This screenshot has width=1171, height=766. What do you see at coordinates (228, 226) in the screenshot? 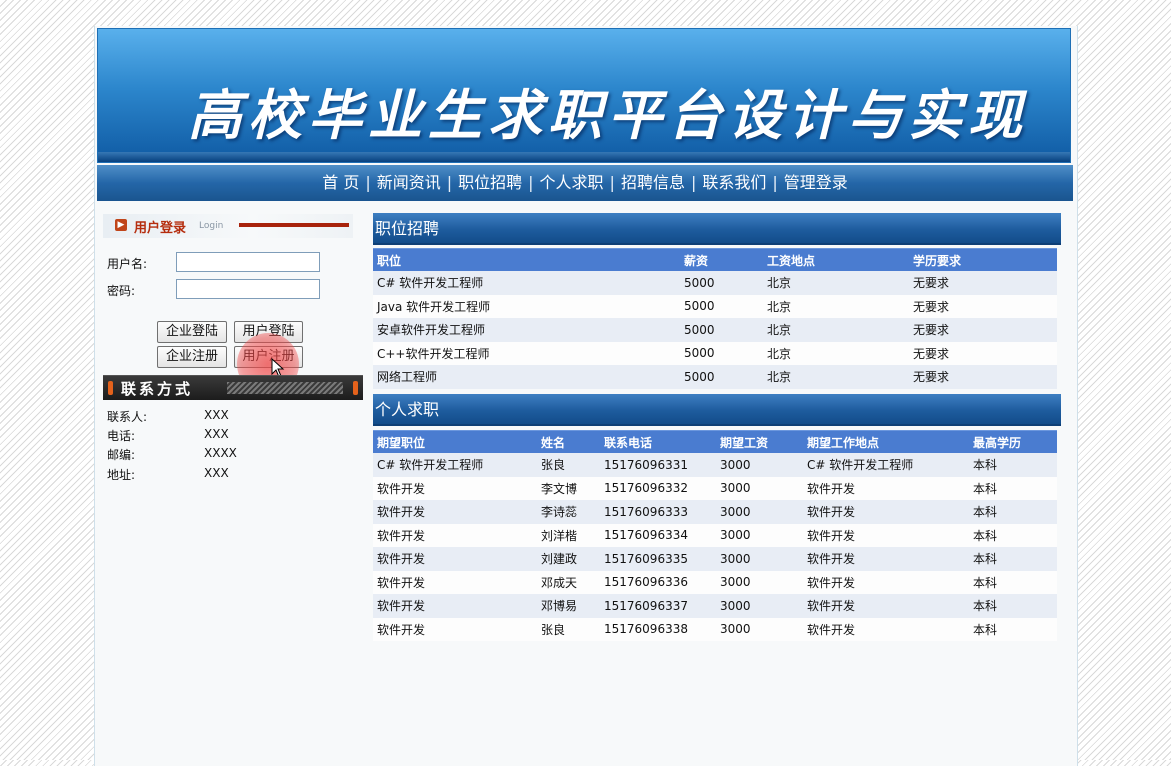
I see `login-panel-header: ▶ 用户登录 Login` at bounding box center [228, 226].